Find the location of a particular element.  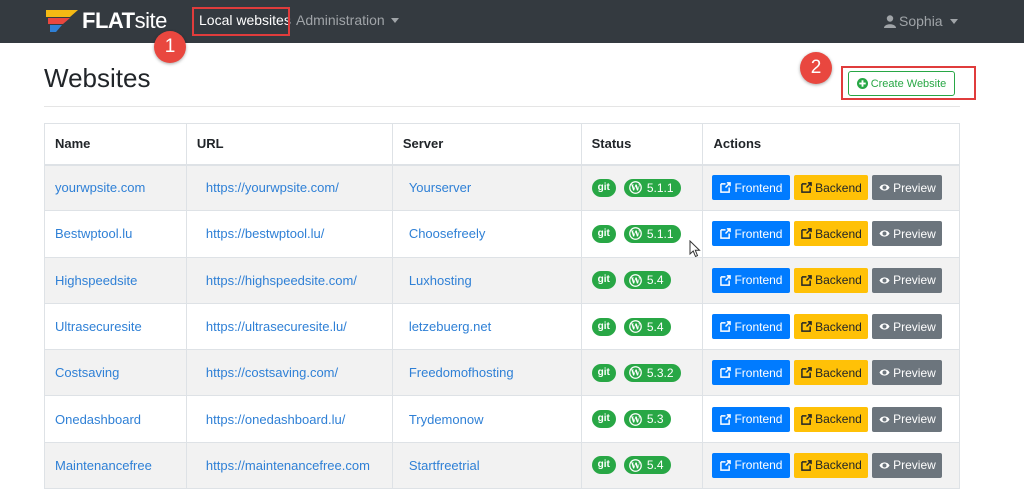

site-url-link: https://costsaving.com/ is located at coordinates (272, 372).